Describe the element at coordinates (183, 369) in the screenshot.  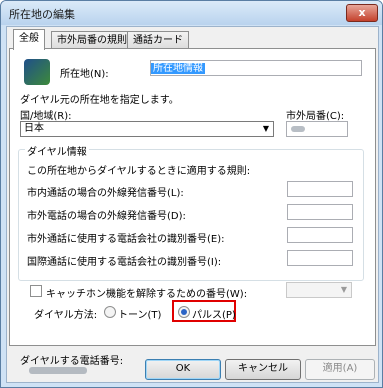
I see `ok-button: OK` at that location.